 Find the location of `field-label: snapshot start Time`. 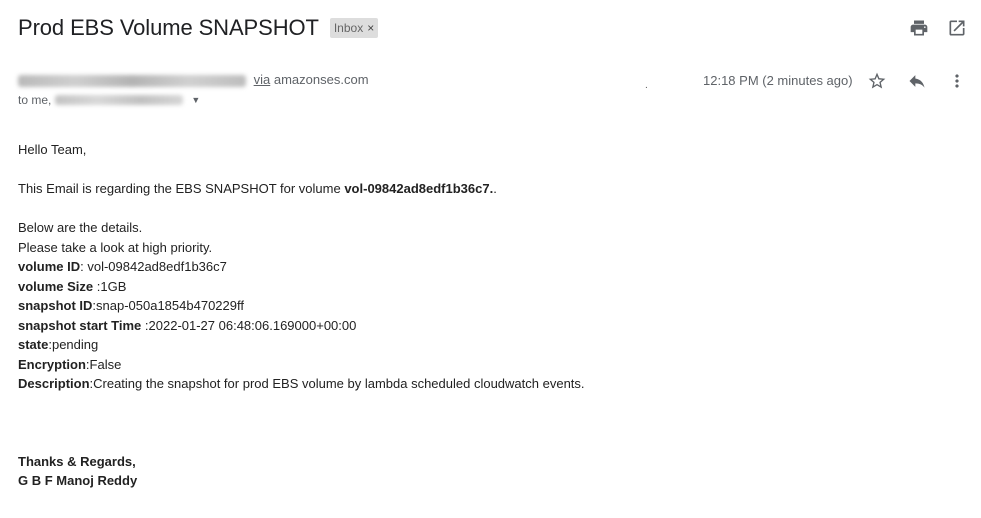

field-label: snapshot start Time is located at coordinates (80, 325).